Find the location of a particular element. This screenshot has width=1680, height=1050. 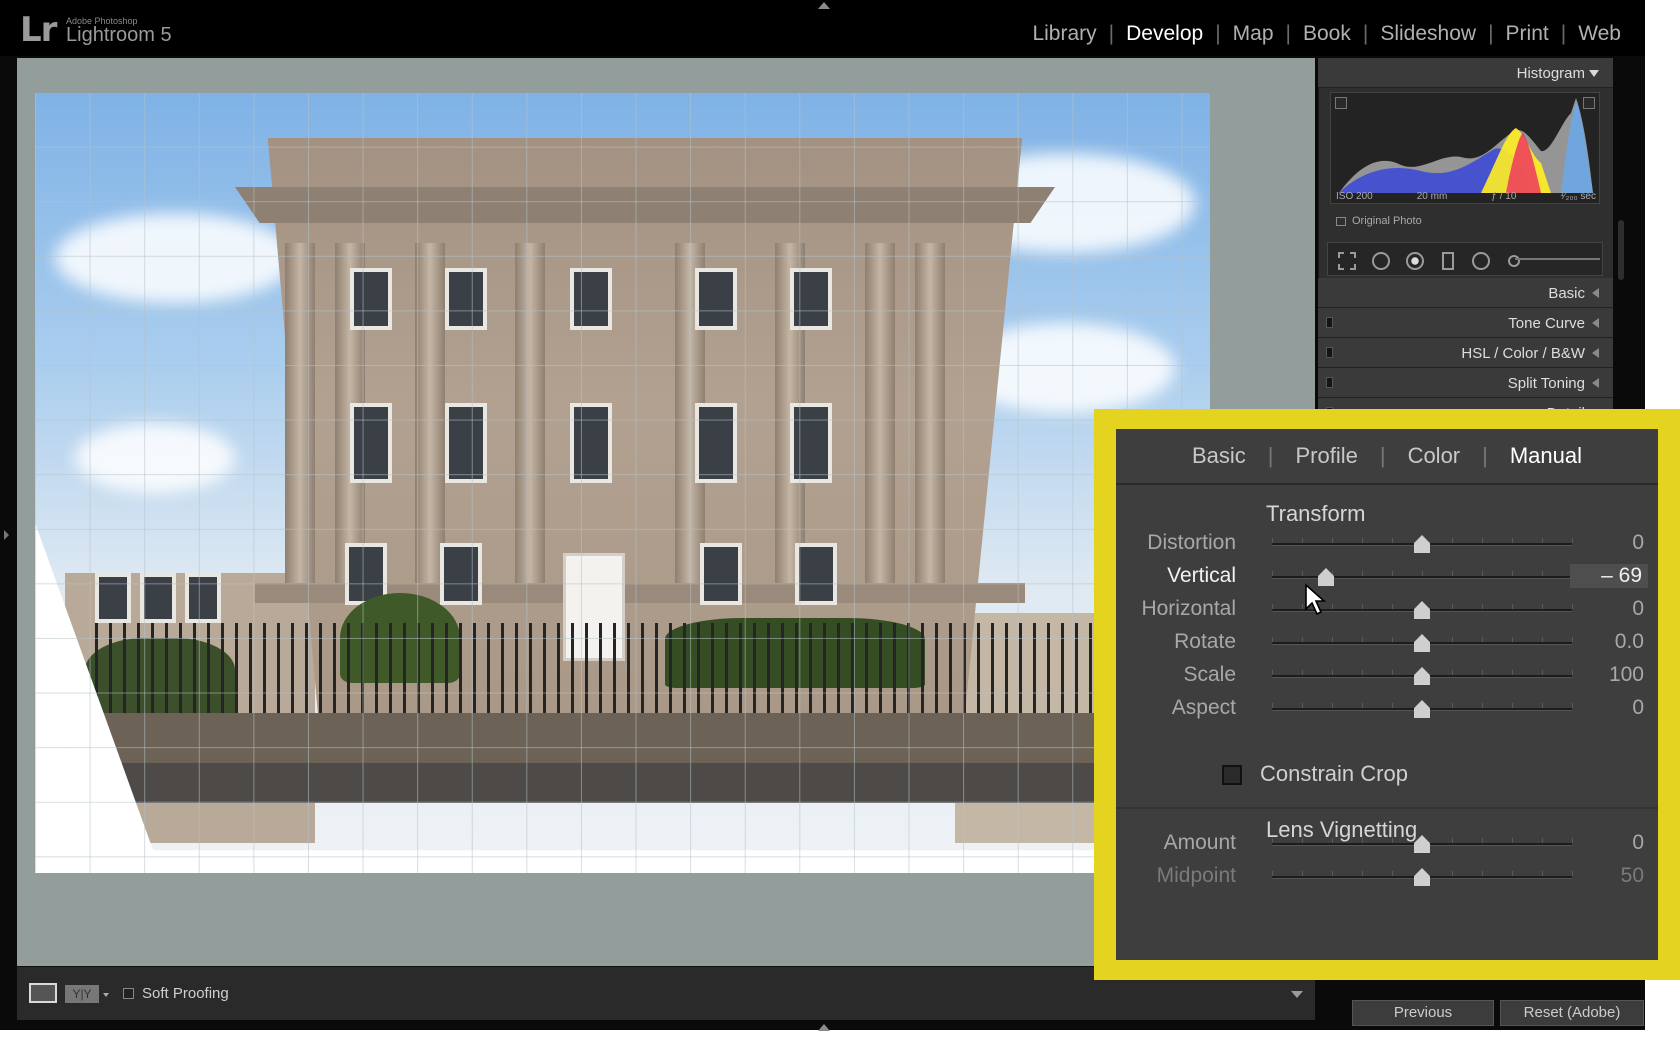

panel-basic-header: Basic is located at coordinates (1465, 293).